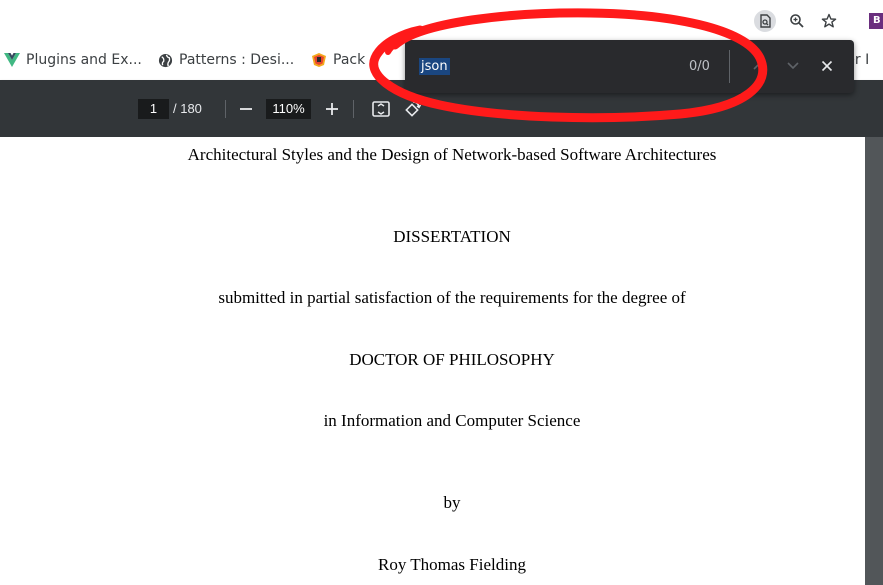 This screenshot has height=585, width=883. I want to click on rotate-button, so click(413, 109).